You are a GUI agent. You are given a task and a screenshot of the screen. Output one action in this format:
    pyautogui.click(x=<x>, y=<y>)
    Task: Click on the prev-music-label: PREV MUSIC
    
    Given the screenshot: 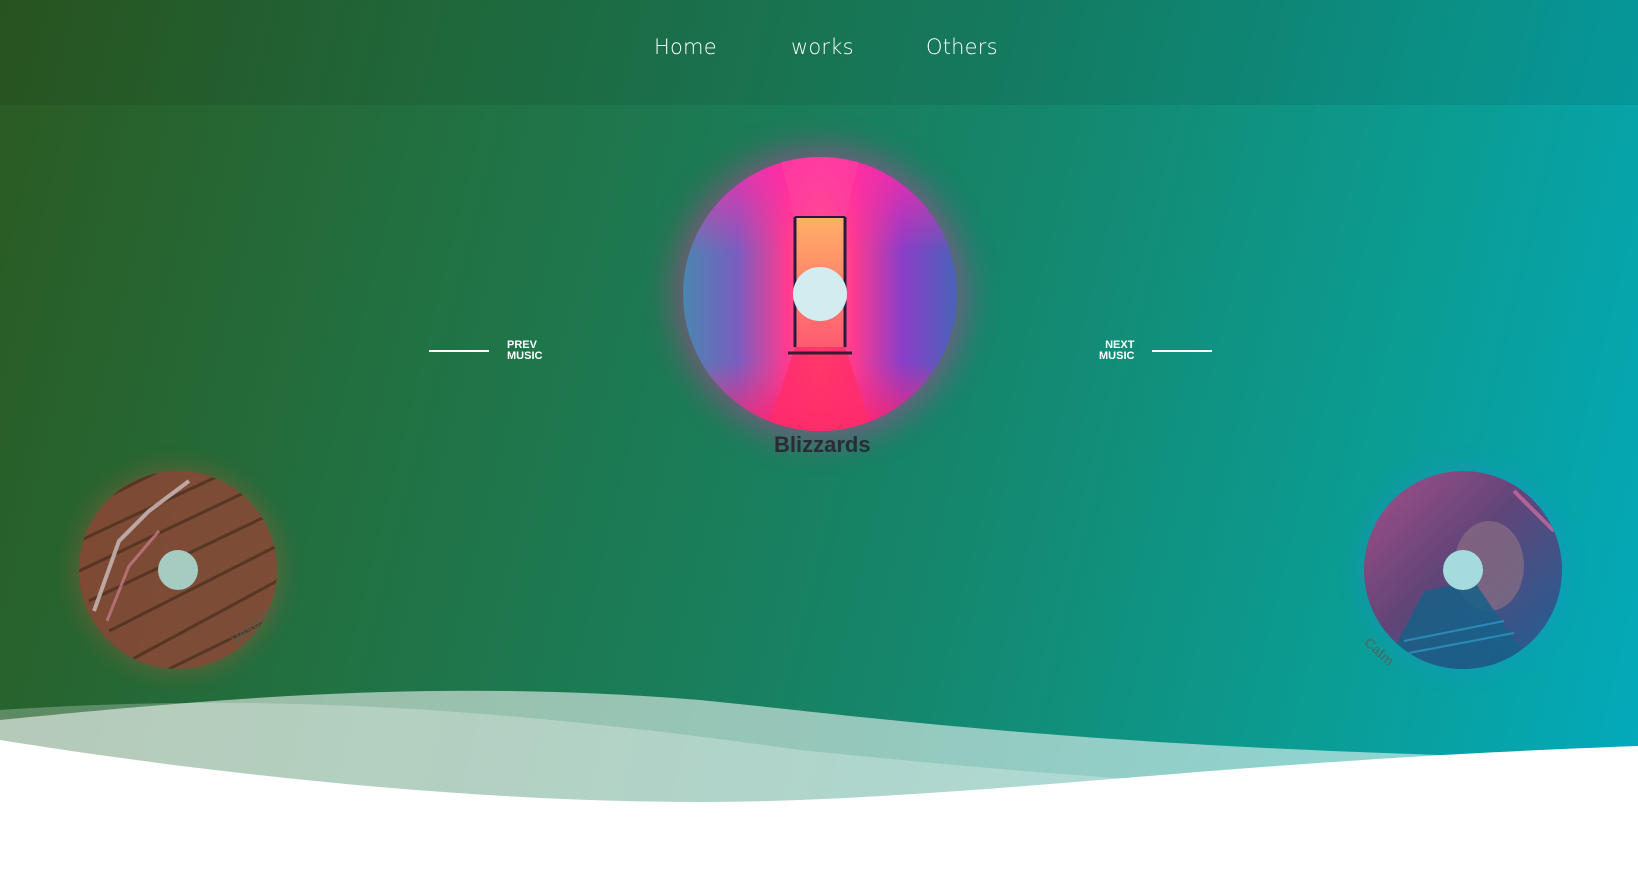 What is the action you would take?
    pyautogui.click(x=524, y=351)
    